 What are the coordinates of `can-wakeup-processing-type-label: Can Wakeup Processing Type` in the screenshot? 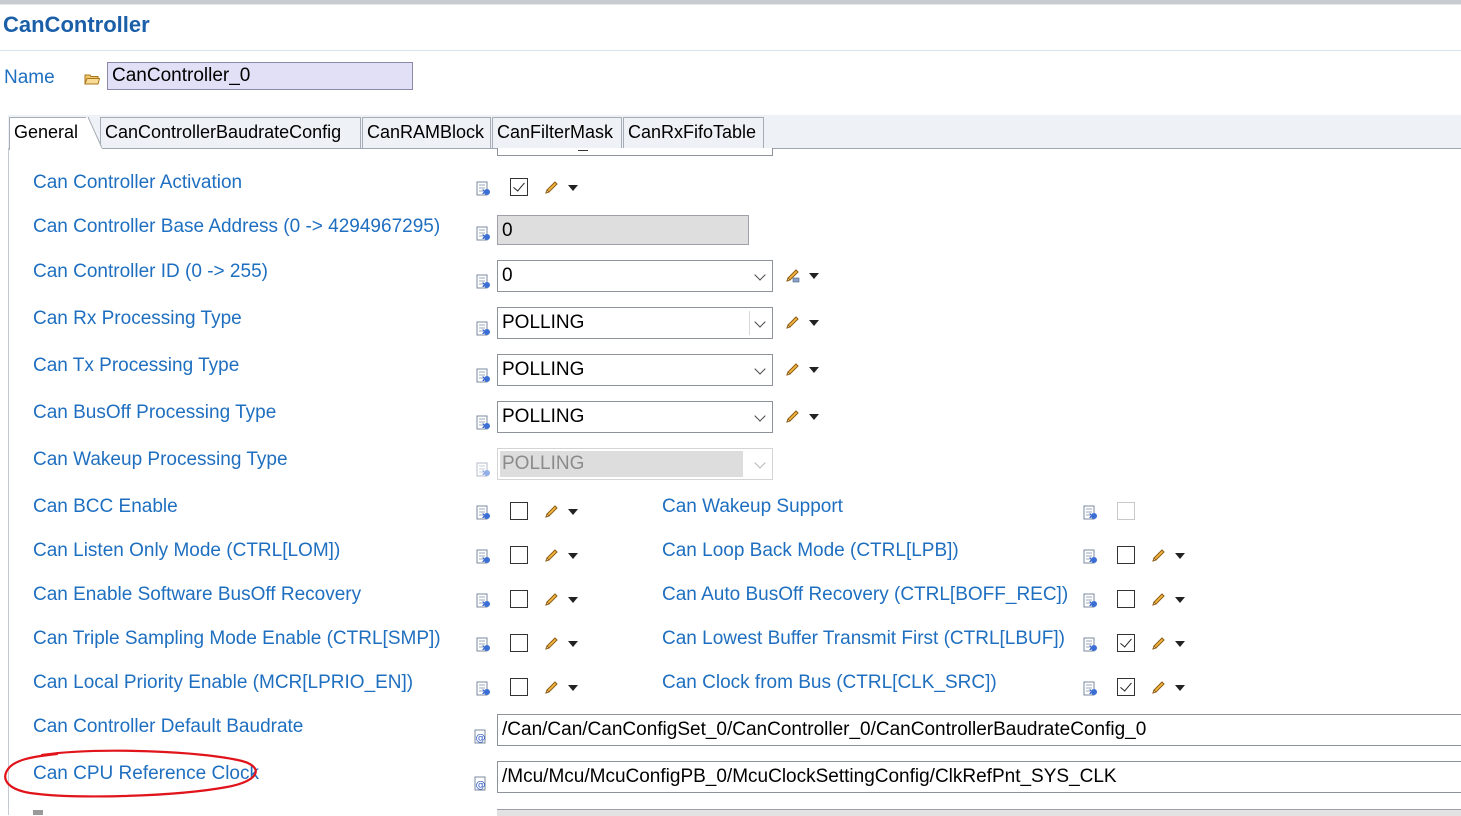 It's located at (160, 459).